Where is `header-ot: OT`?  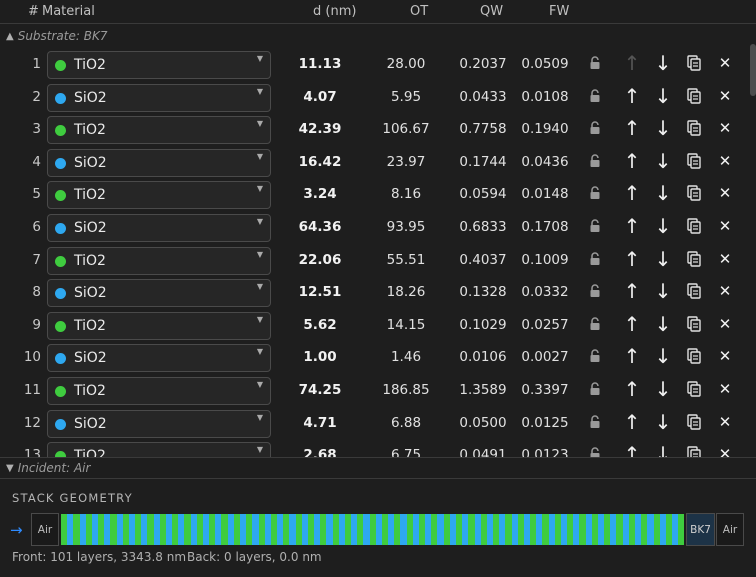
header-ot: OT is located at coordinates (419, 11).